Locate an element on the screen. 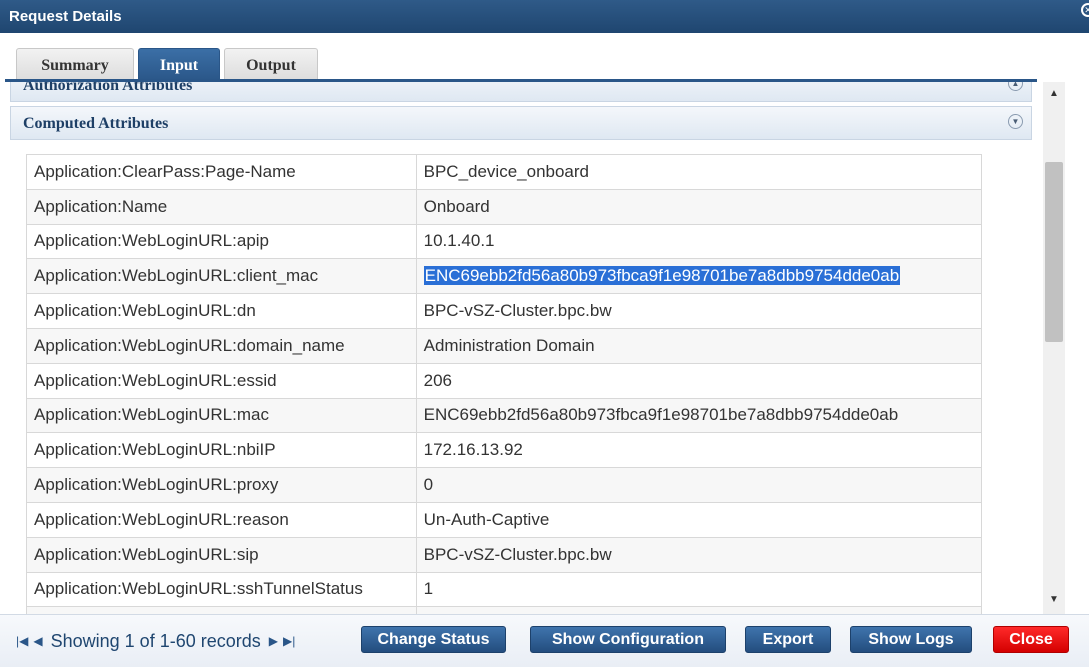 Image resolution: width=1089 pixels, height=667 pixels. pagination: |◀ ◀ Showing 1 of 1-60 records ▶ ▶| is located at coordinates (155, 641).